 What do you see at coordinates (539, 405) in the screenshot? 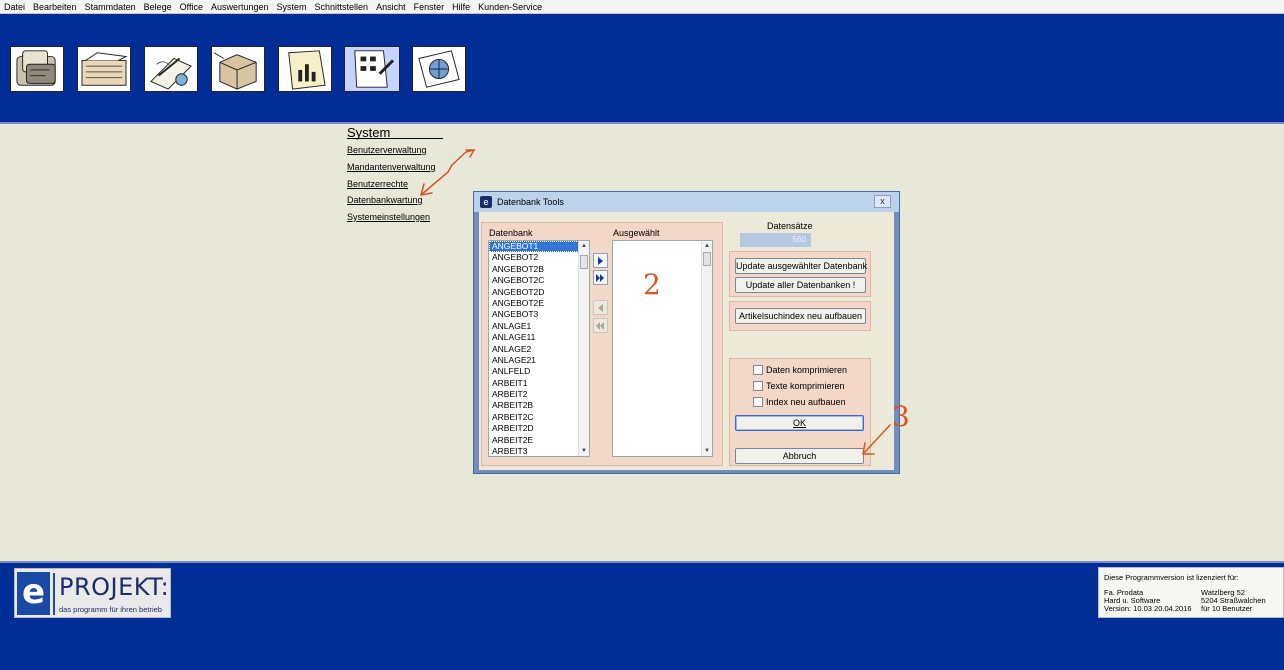
I see `datenbank-list-item: ARBEIT2B` at bounding box center [539, 405].